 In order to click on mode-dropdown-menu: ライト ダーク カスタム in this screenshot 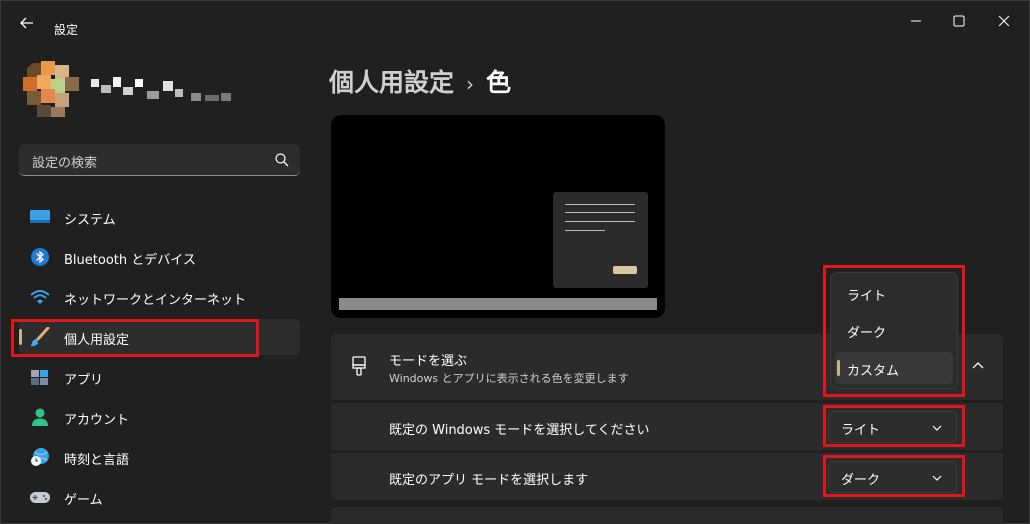, I will do `click(894, 330)`.